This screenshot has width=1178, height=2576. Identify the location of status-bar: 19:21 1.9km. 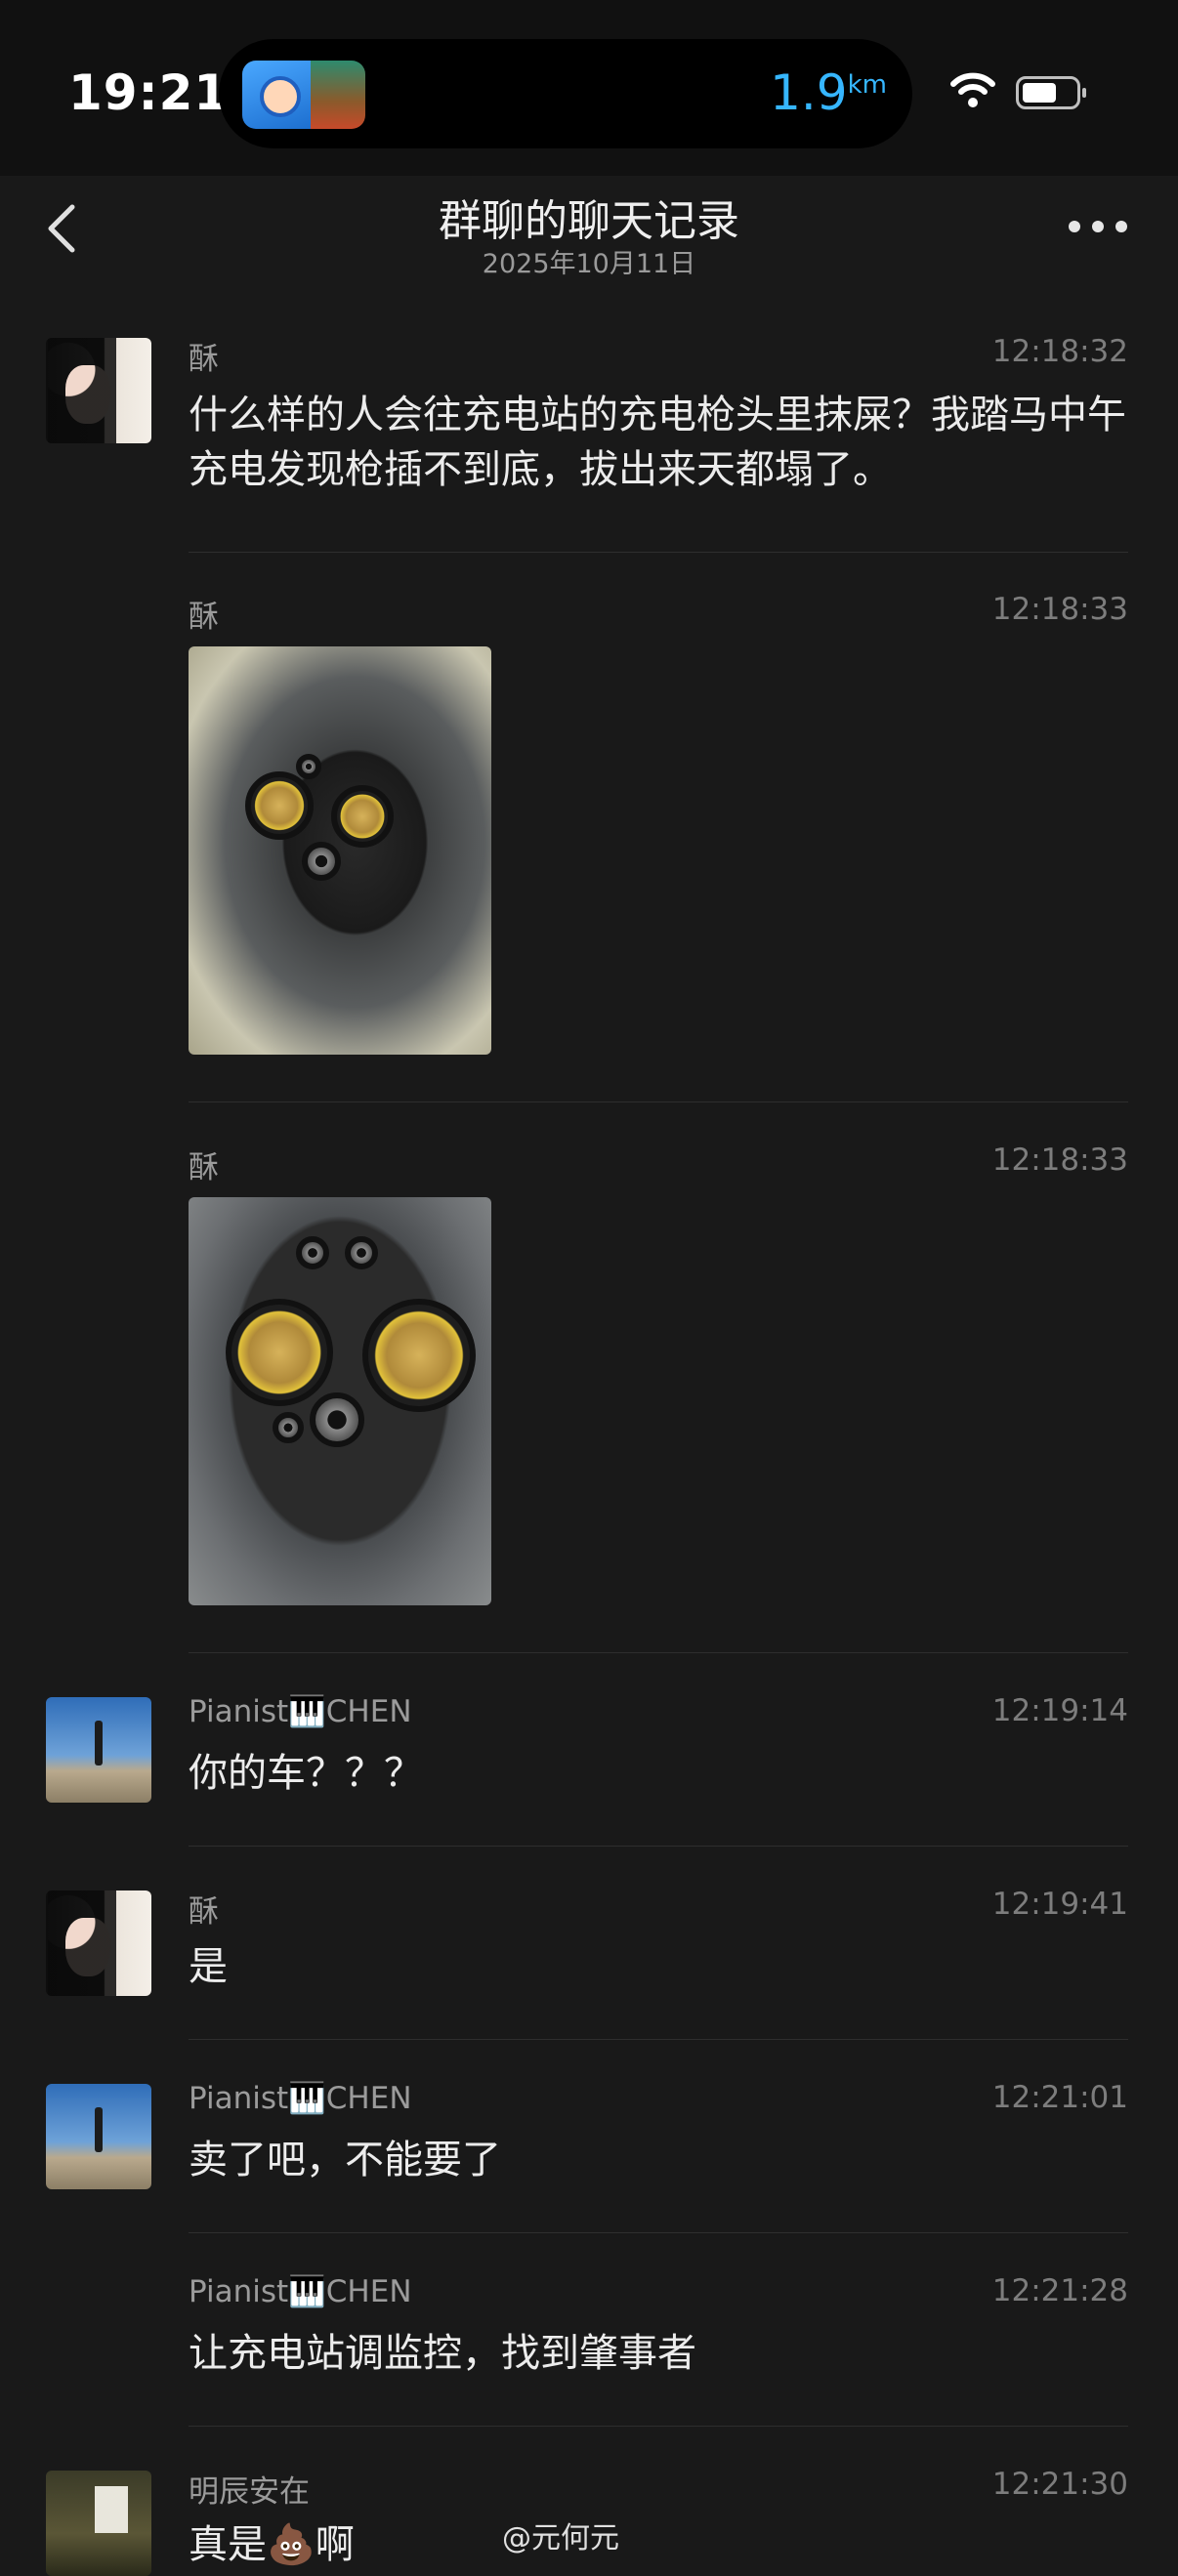
(589, 88).